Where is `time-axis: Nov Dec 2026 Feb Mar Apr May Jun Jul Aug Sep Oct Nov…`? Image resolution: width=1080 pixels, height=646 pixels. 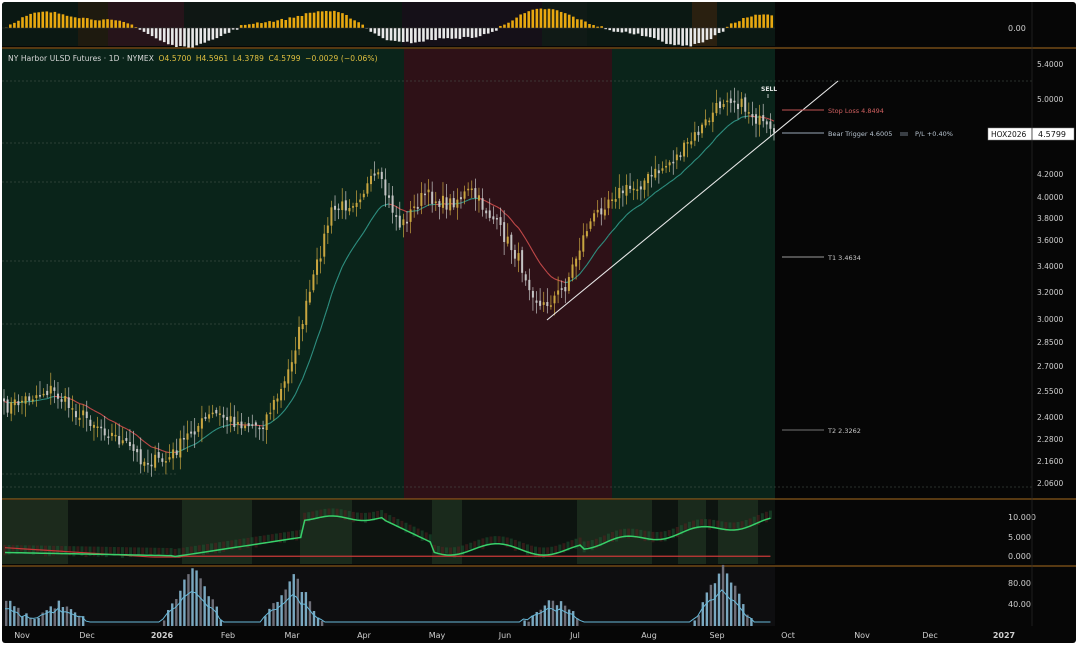
time-axis: Nov Dec 2026 Feb Mar Apr May Jun Jul Aug Sep Oct Nov… is located at coordinates (514, 635).